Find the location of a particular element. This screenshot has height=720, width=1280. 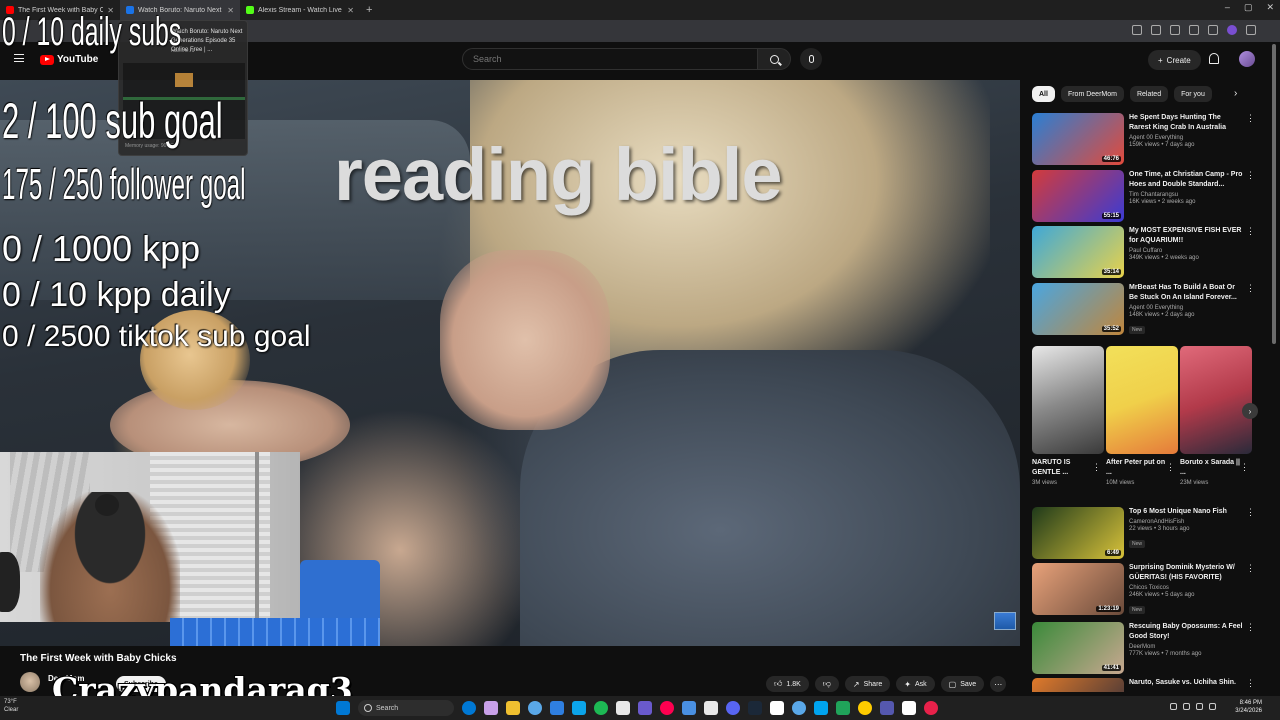

menu-icon is located at coordinates (1251, 30).